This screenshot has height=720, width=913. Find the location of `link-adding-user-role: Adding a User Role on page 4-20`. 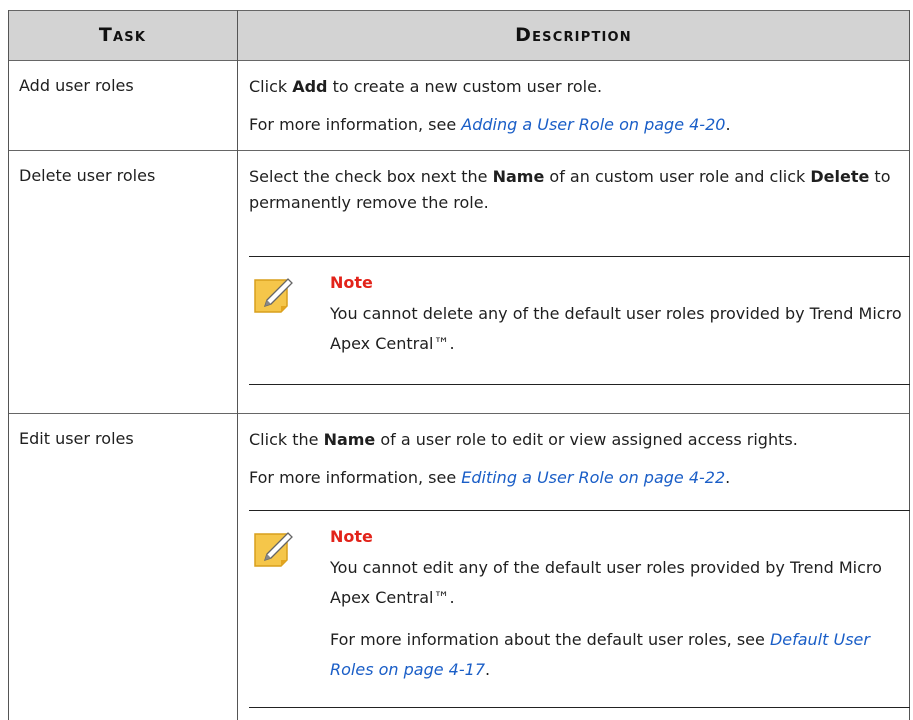

link-adding-user-role: Adding a User Role on page 4-20 is located at coordinates (593, 124).